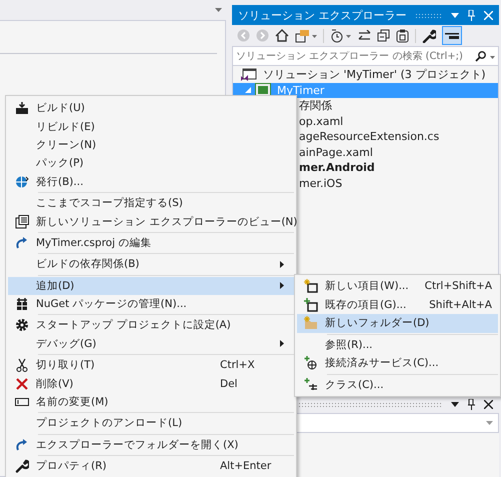  What do you see at coordinates (22, 108) in the screenshot?
I see `build-icon` at bounding box center [22, 108].